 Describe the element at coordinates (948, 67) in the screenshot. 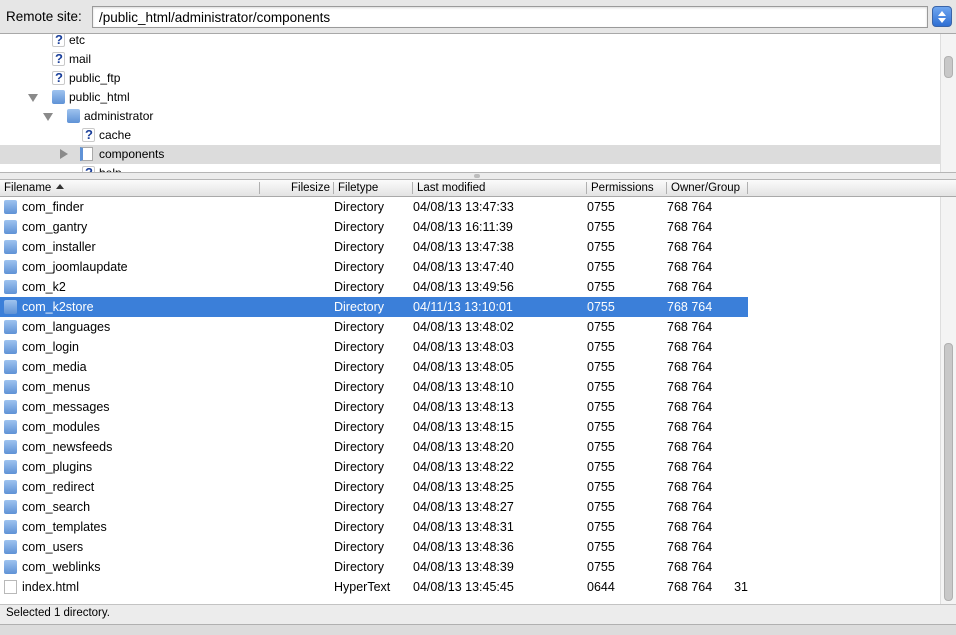

I see `tree-scrollbar-thumb` at that location.